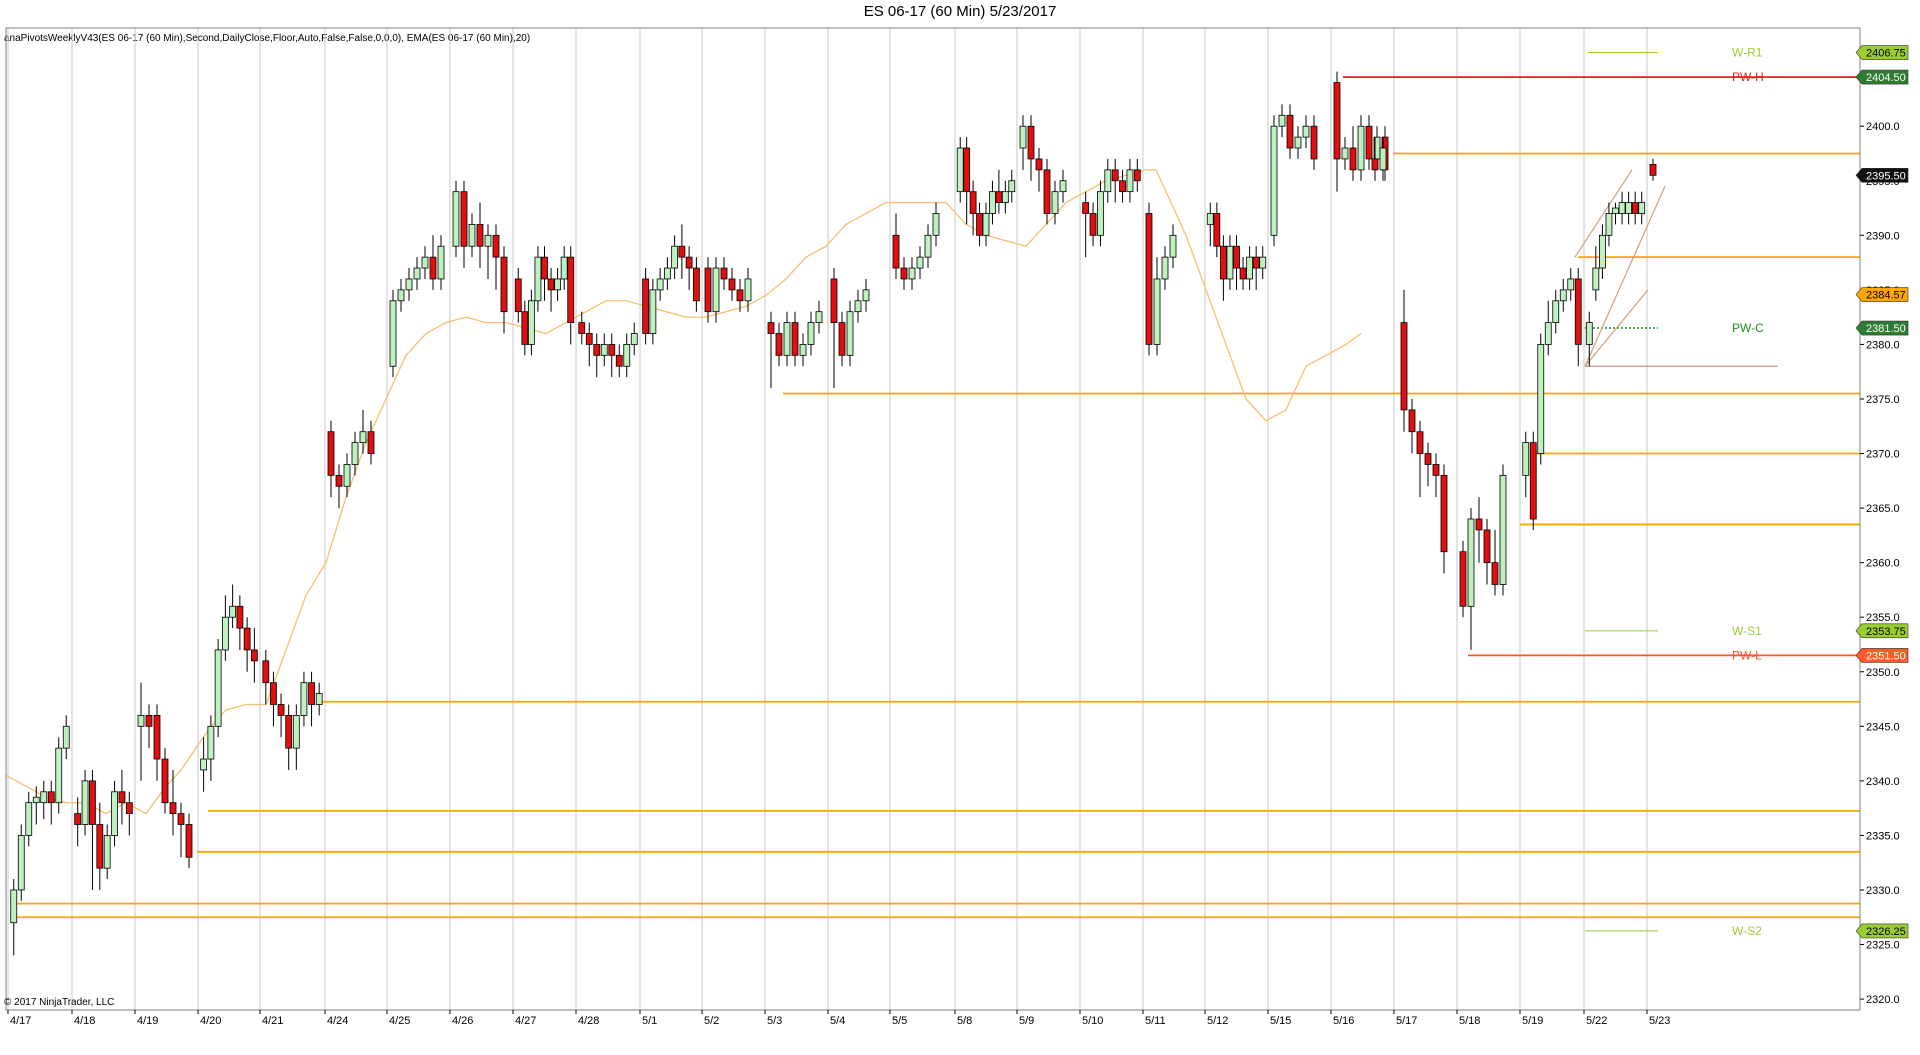 The image size is (1920, 1055). I want to click on x-tick-label: 4/28, so click(588, 1021).